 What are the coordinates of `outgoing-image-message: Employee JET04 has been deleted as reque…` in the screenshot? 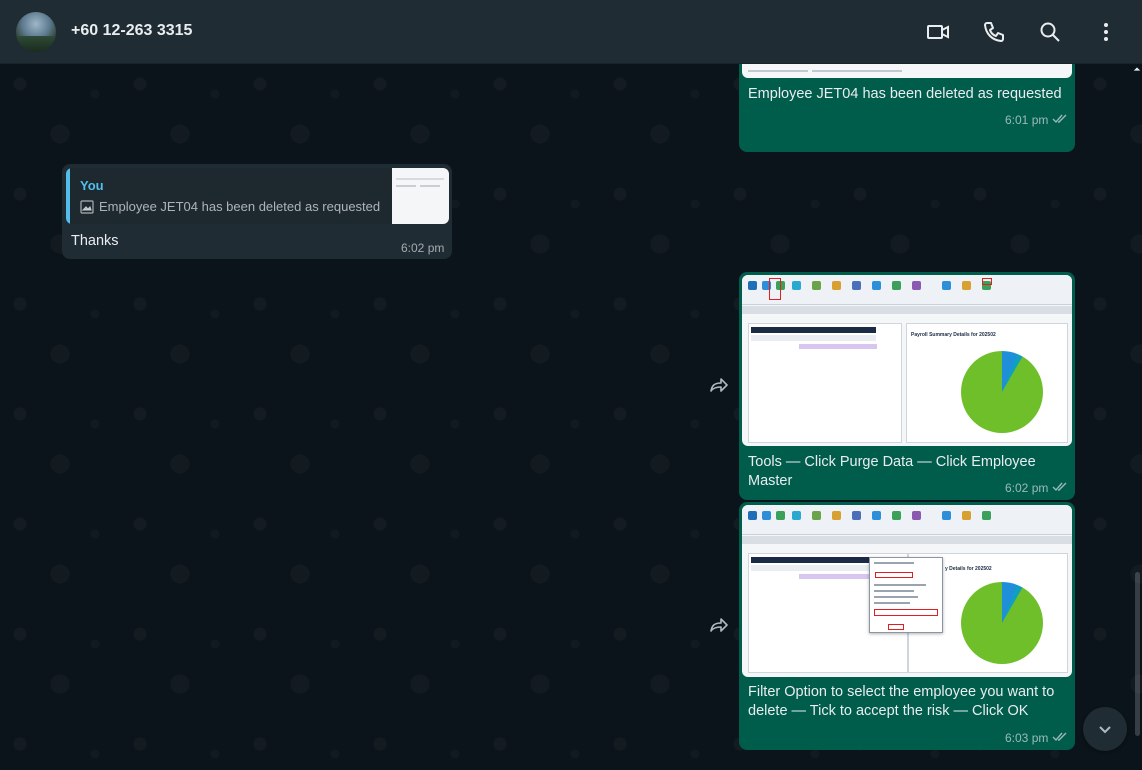 It's located at (907, 108).